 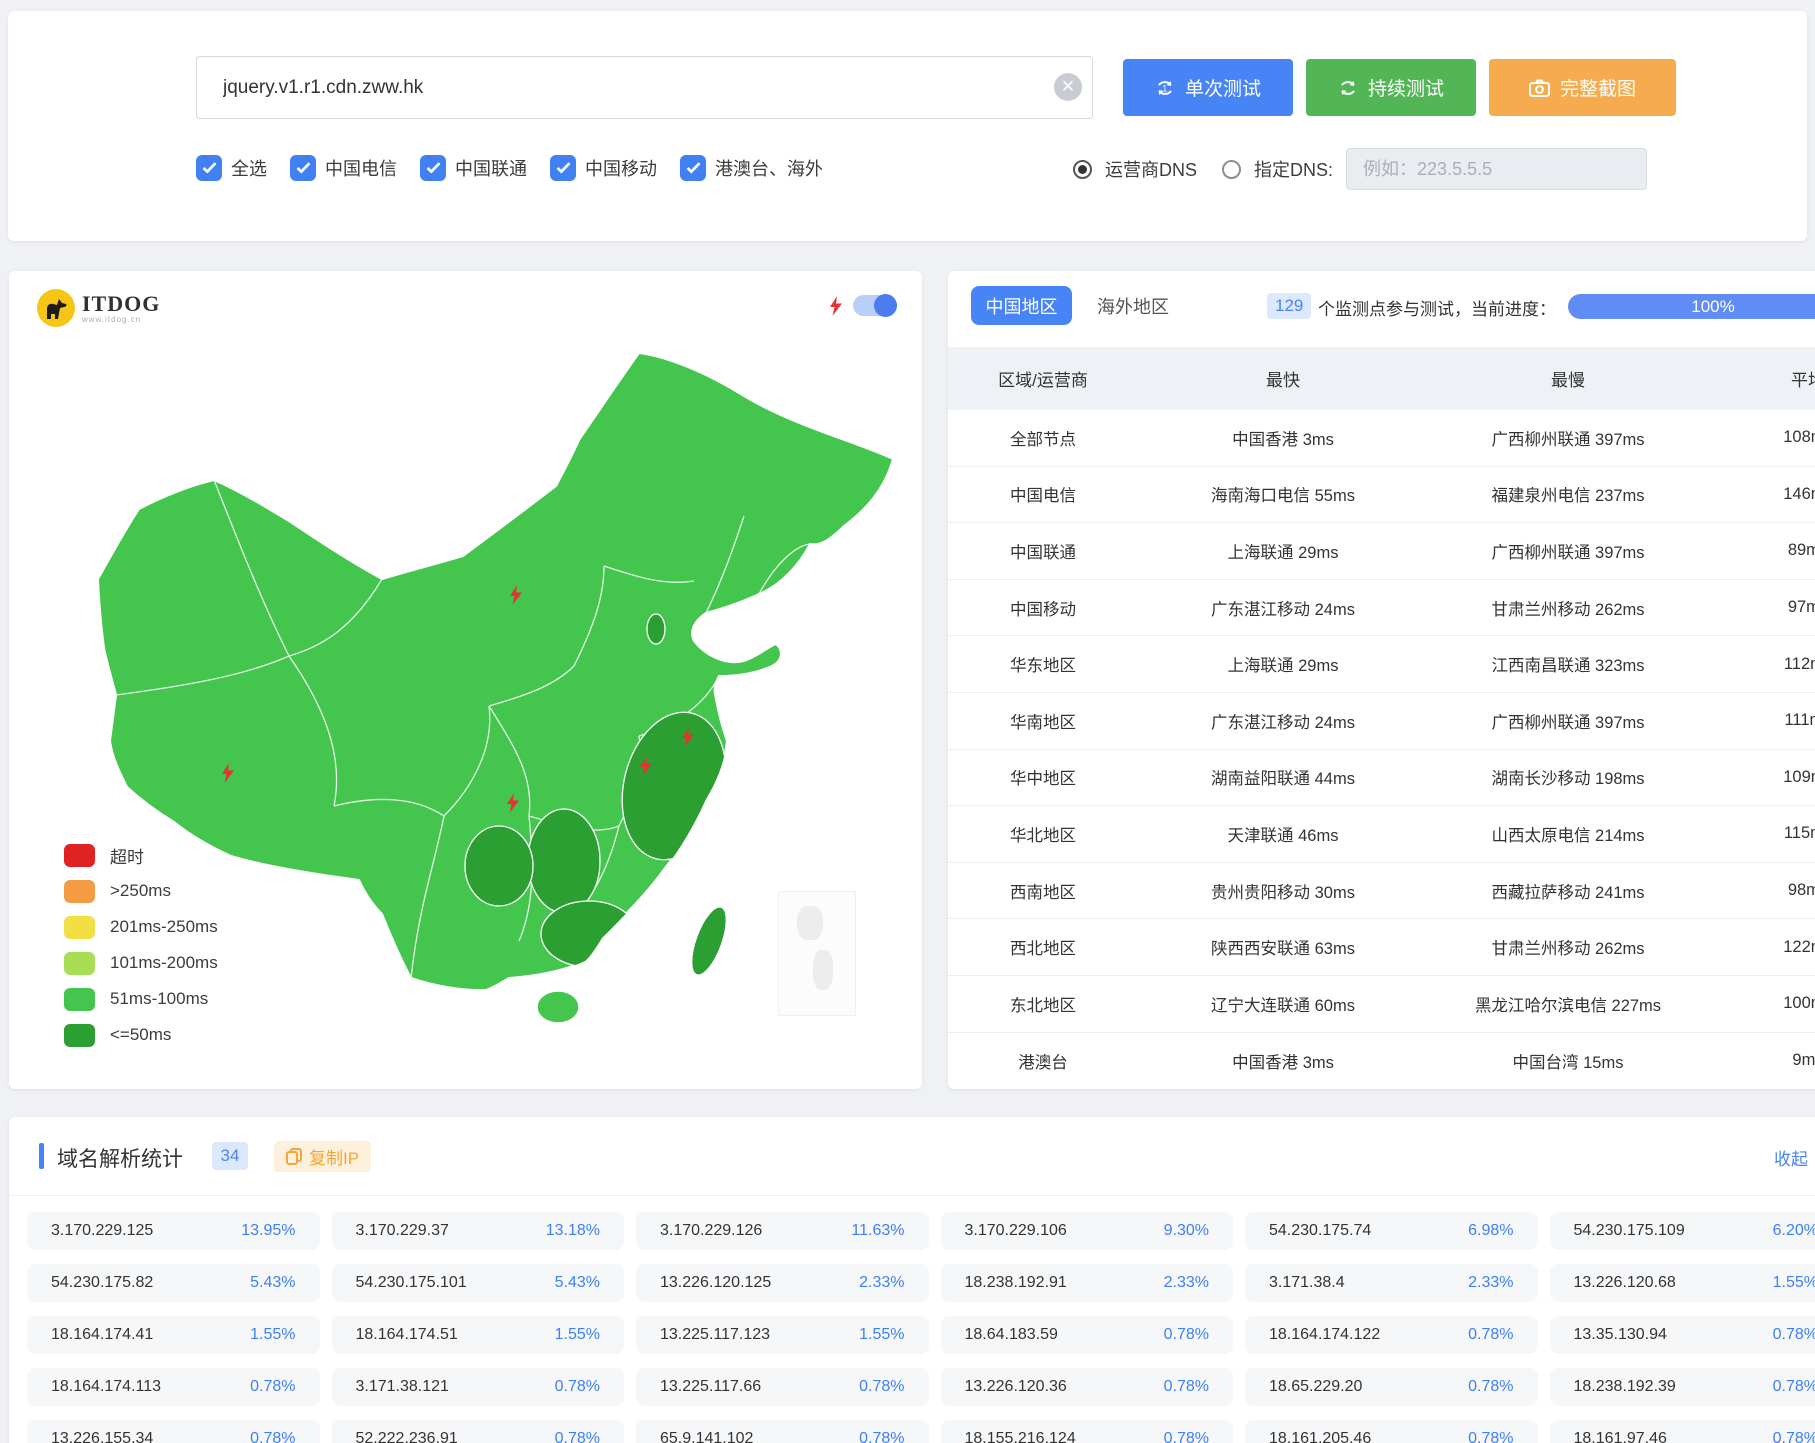 I want to click on ip-stat-cell: 3.170.229.125 13.95%, so click(x=173, y=1231).